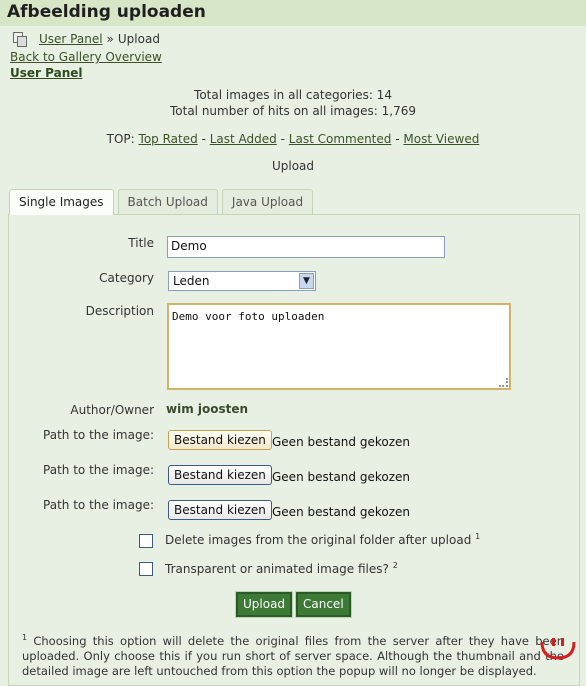  I want to click on section-title: Upload, so click(293, 166).